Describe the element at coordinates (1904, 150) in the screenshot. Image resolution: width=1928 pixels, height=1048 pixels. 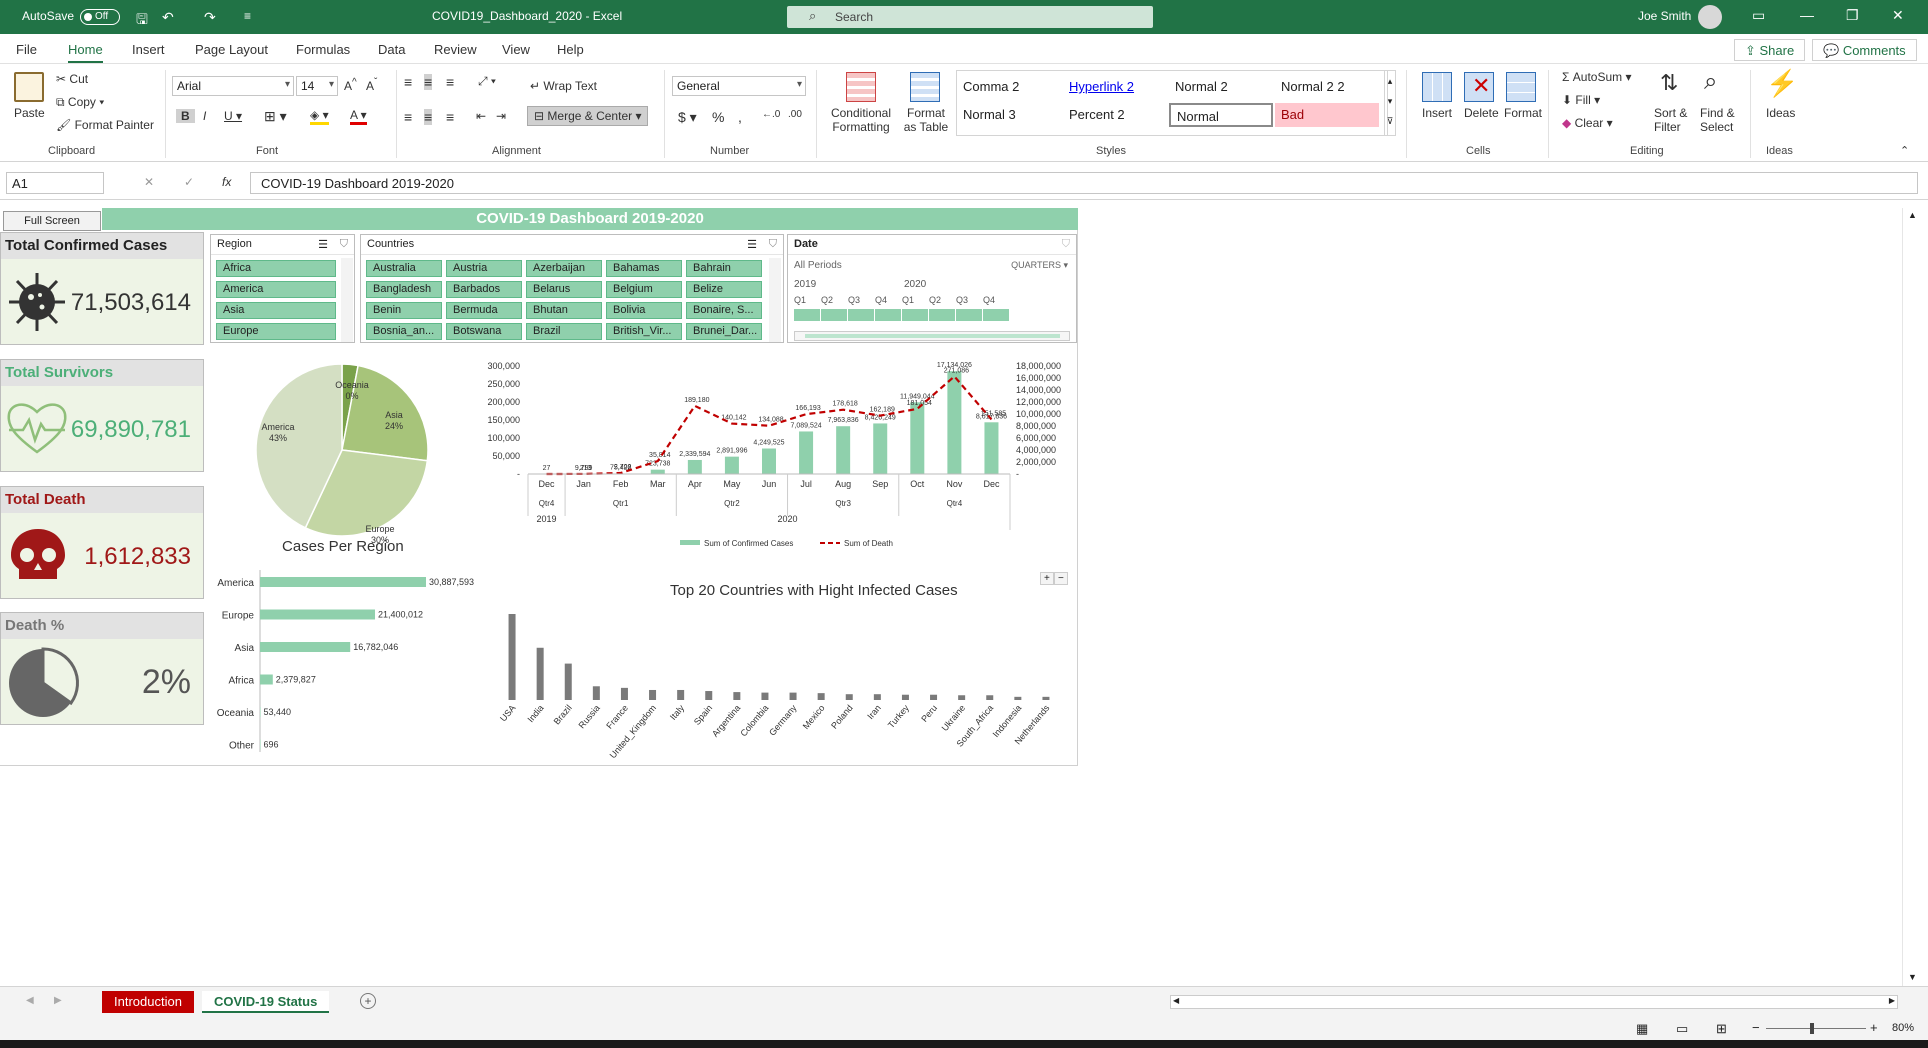
I see `collapse-ribbon-icon: ⌃` at that location.